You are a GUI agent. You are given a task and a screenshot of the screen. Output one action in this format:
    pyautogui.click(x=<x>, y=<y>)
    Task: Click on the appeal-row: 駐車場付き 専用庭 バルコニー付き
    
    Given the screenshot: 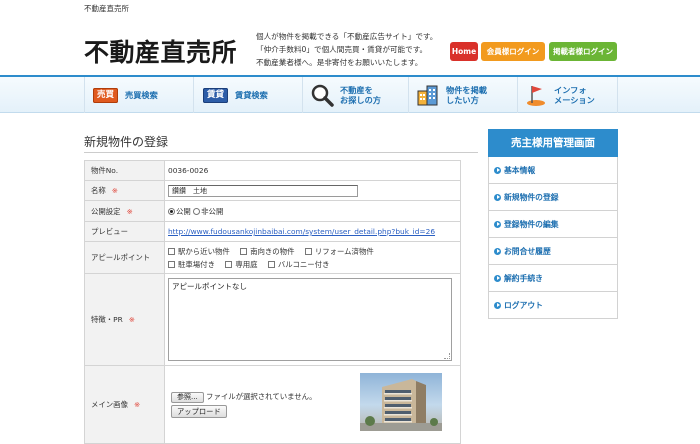 What is the action you would take?
    pyautogui.click(x=312, y=264)
    